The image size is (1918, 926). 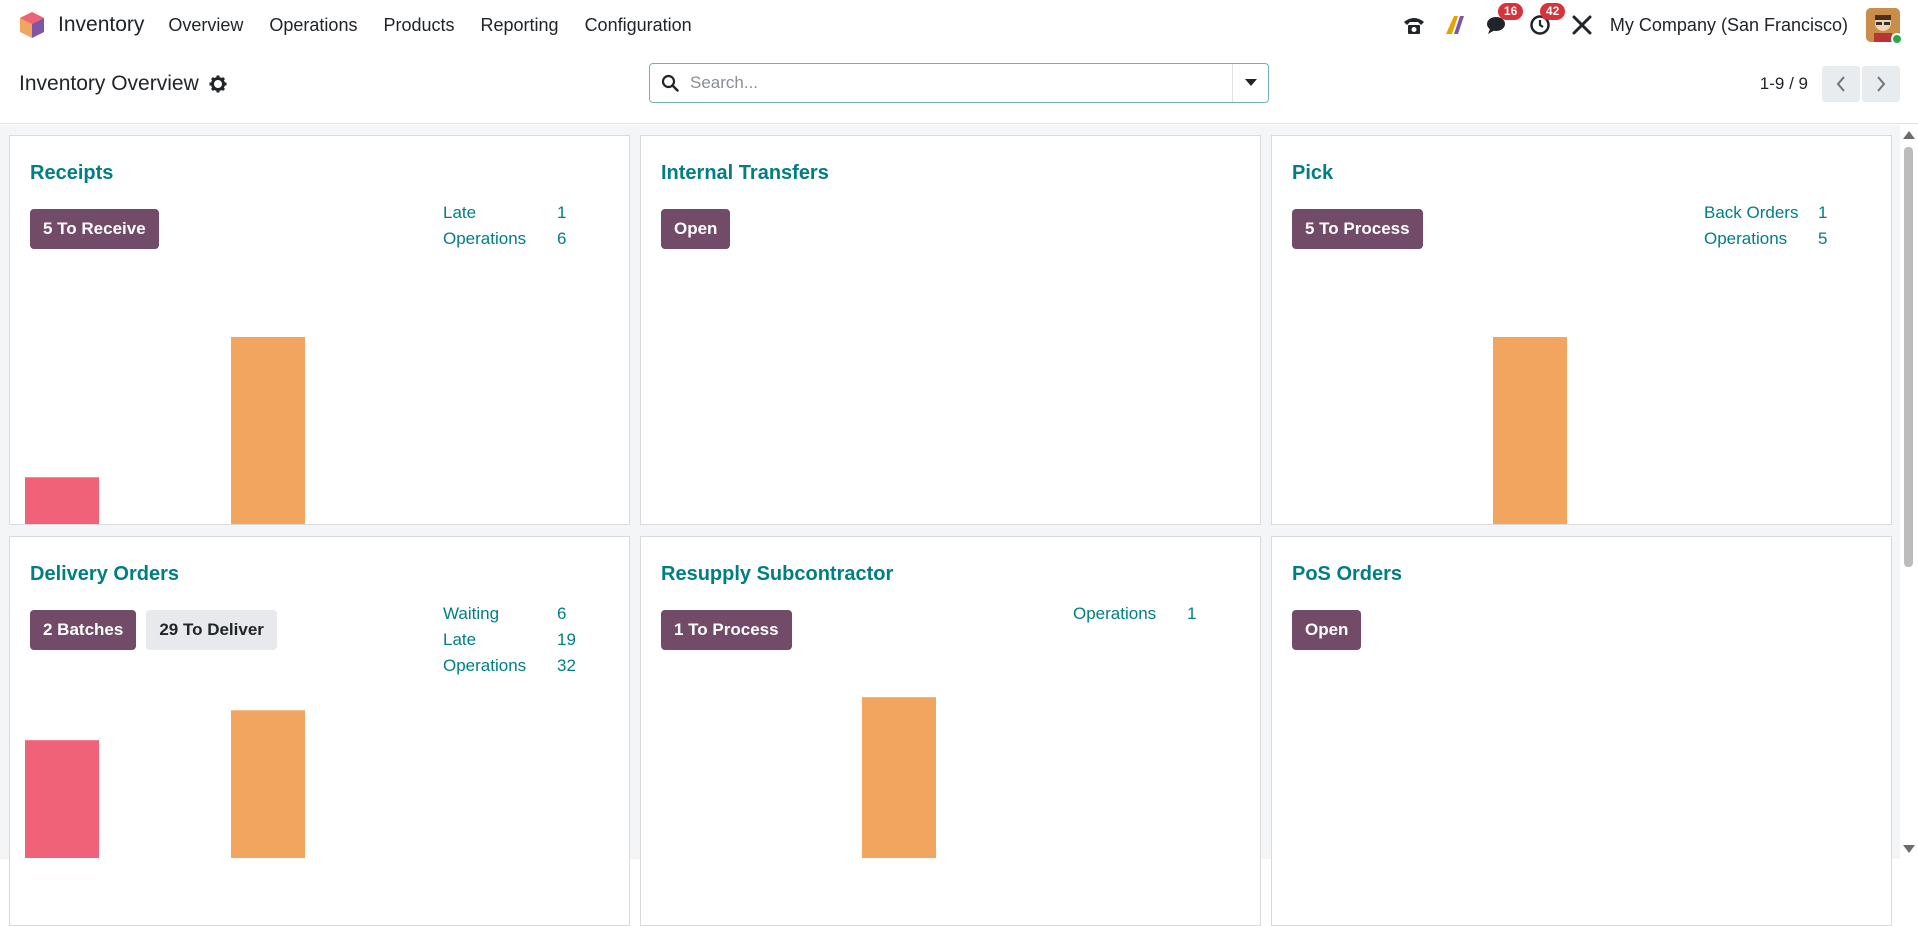 I want to click on stat-operations: Operations 6, so click(x=504, y=239).